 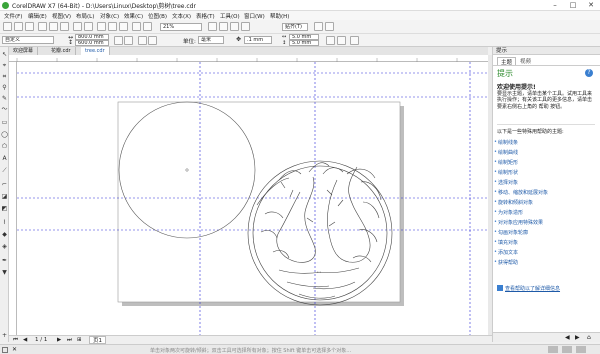 What do you see at coordinates (133, 16) in the screenshot?
I see `menu-effects: 效果(C)` at bounding box center [133, 16].